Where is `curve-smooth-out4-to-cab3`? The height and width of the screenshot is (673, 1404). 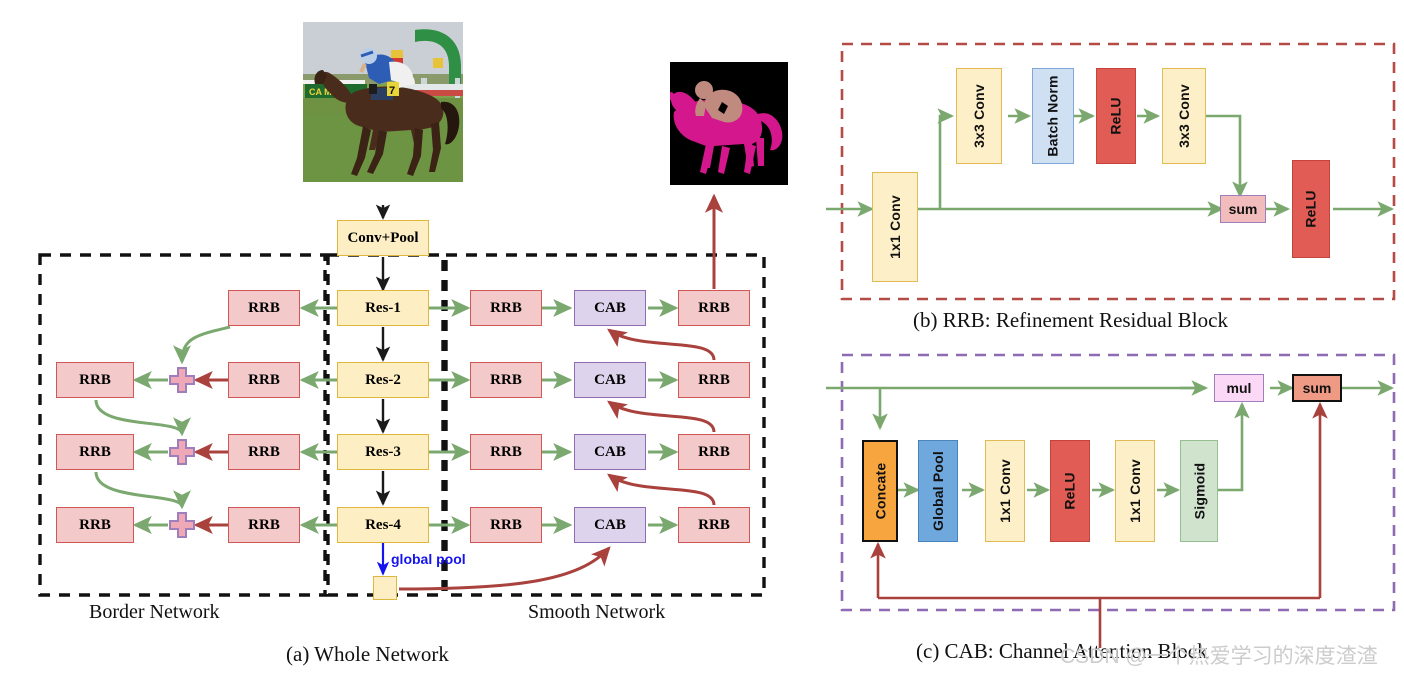 curve-smooth-out4-to-cab3 is located at coordinates (661, 489).